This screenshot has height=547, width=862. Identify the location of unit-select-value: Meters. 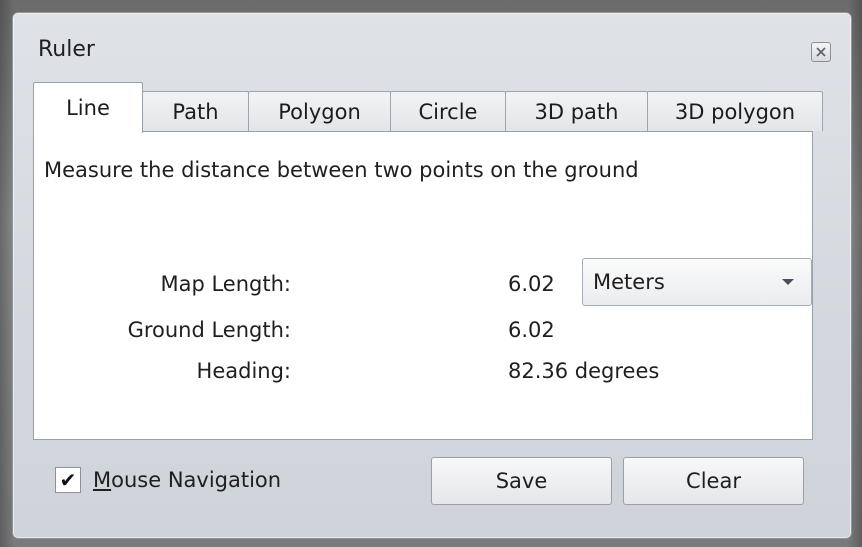
(629, 282).